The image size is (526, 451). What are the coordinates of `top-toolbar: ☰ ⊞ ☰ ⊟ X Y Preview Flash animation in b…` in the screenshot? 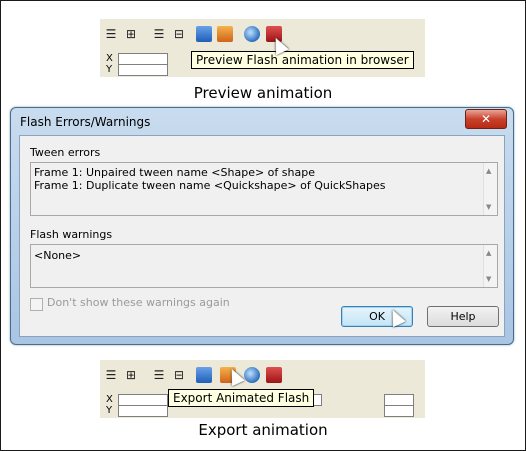 It's located at (262, 48).